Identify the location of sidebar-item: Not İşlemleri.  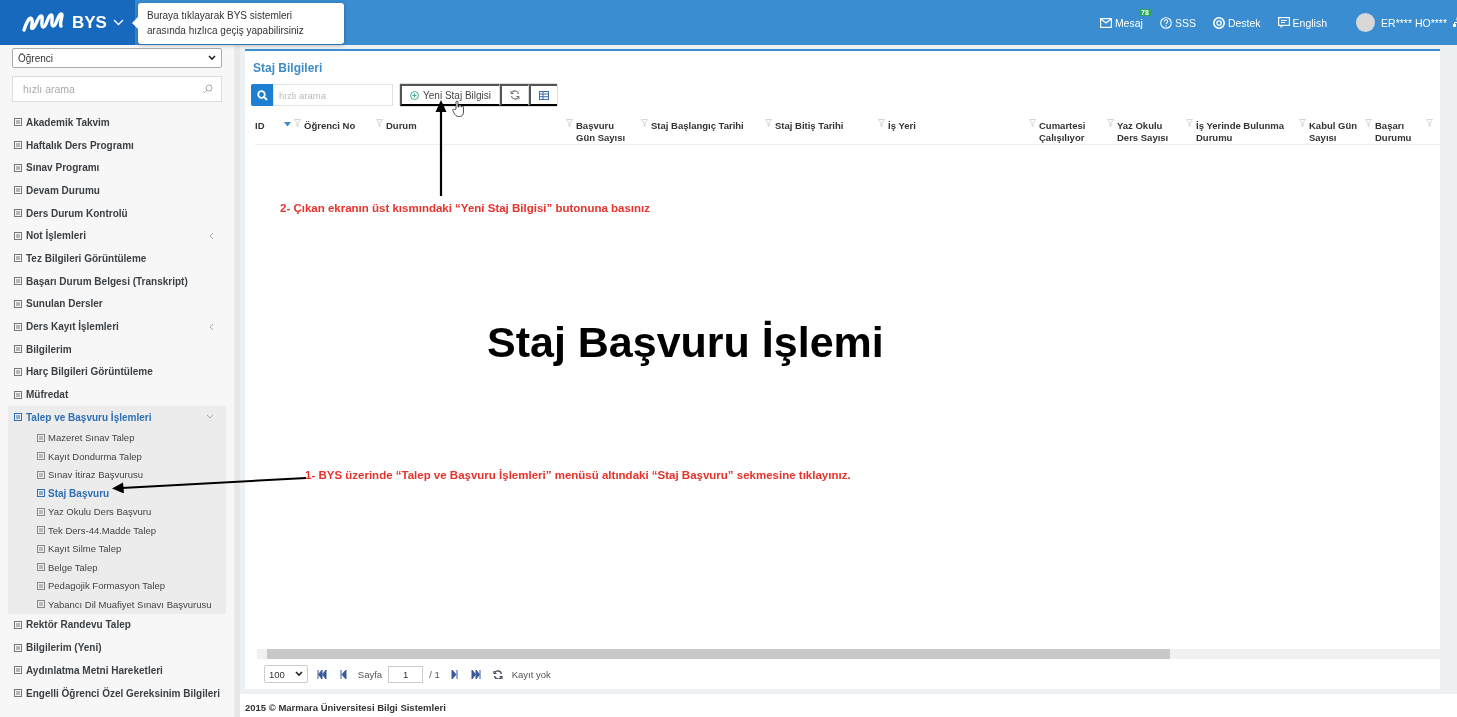
(117, 236).